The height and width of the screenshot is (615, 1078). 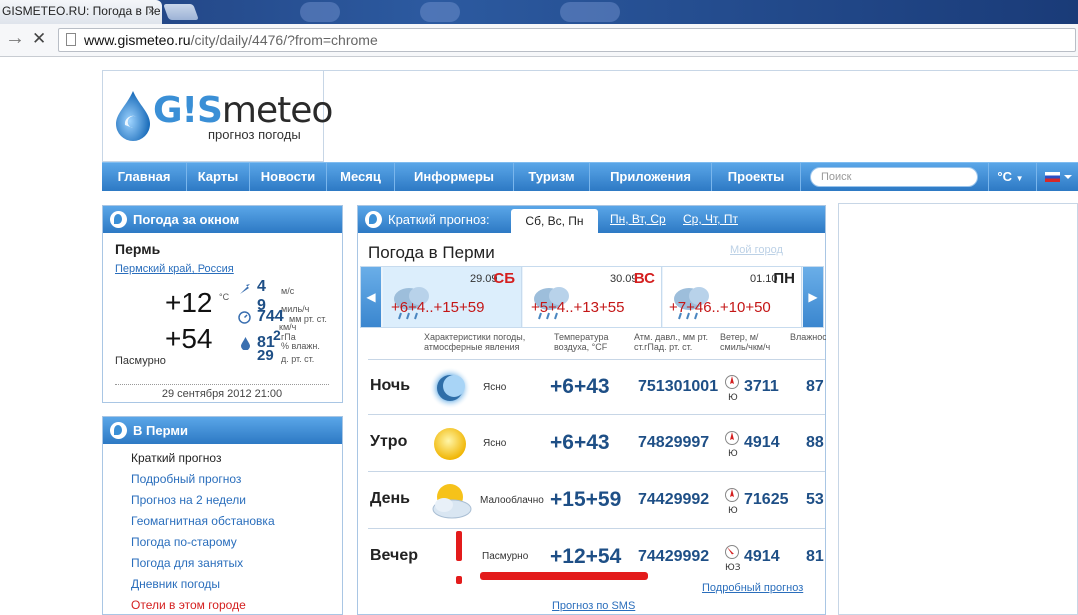 What do you see at coordinates (440, 12) in the screenshot?
I see `background-decoration` at bounding box center [440, 12].